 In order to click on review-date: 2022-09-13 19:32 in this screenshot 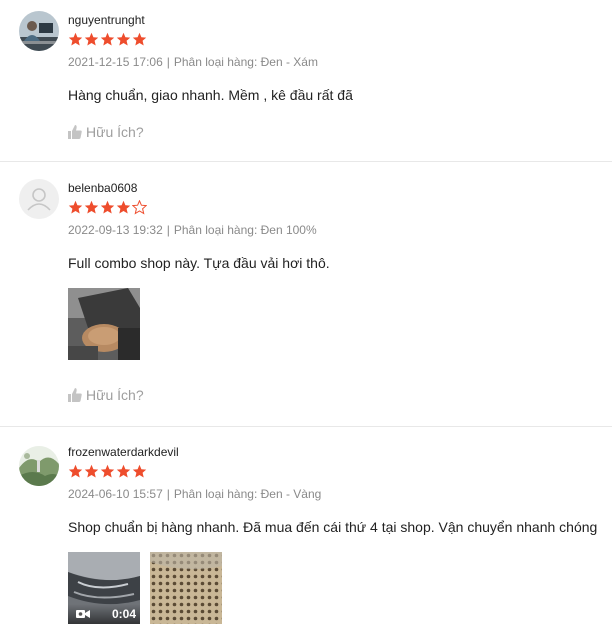, I will do `click(115, 230)`.